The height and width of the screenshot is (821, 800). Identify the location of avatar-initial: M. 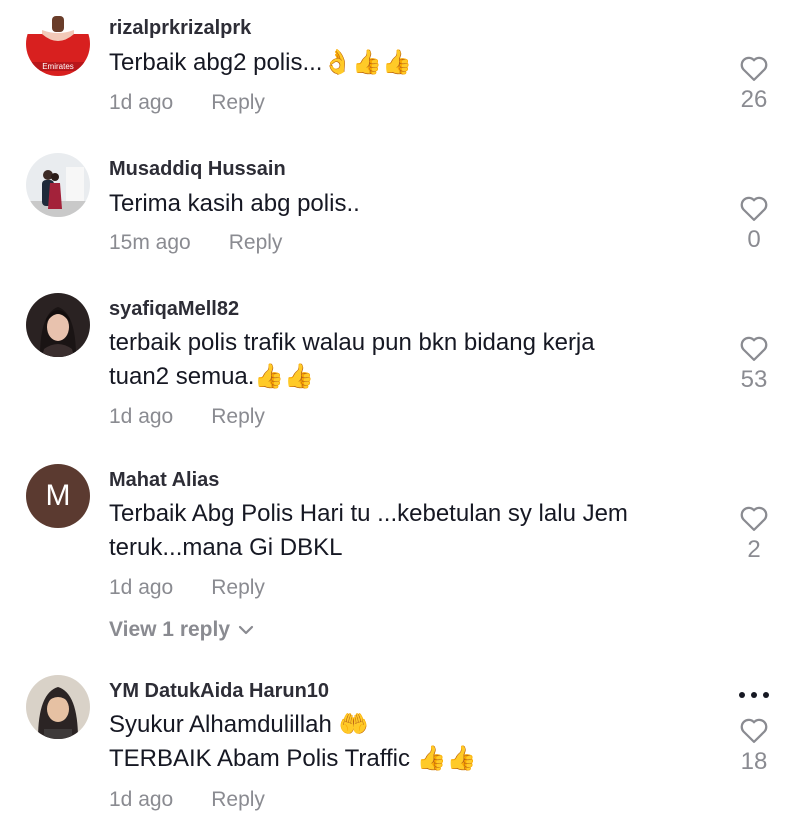
(58, 495).